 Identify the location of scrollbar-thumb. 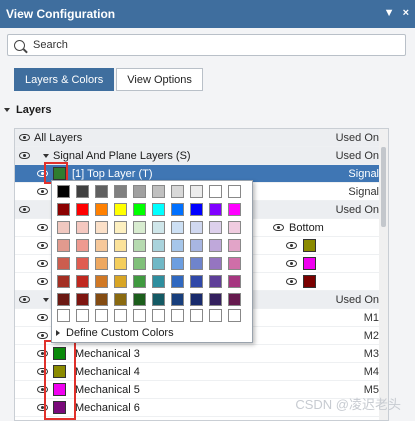
(383, 187).